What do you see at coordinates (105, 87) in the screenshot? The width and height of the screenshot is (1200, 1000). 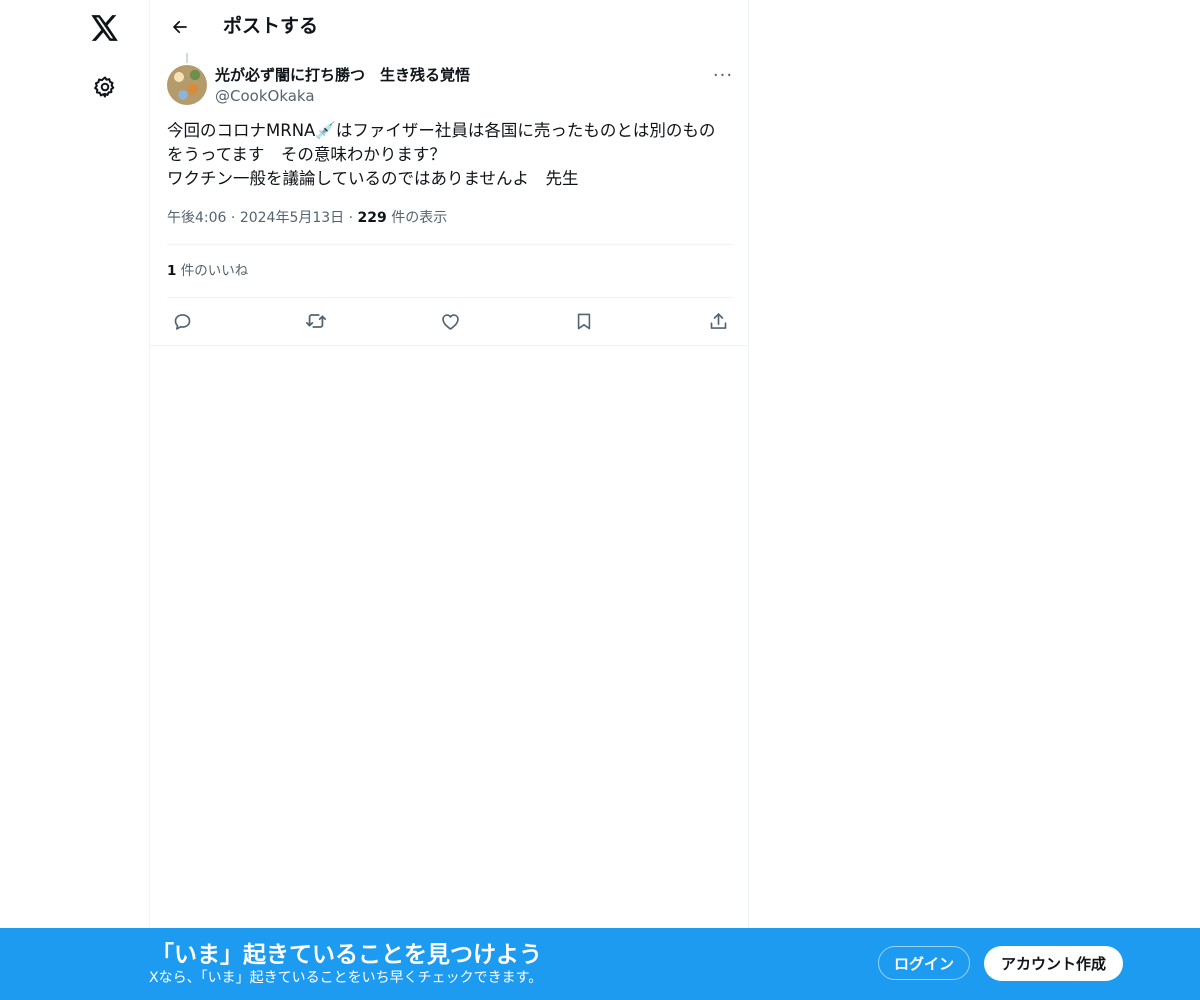 I see `gear-icon` at bounding box center [105, 87].